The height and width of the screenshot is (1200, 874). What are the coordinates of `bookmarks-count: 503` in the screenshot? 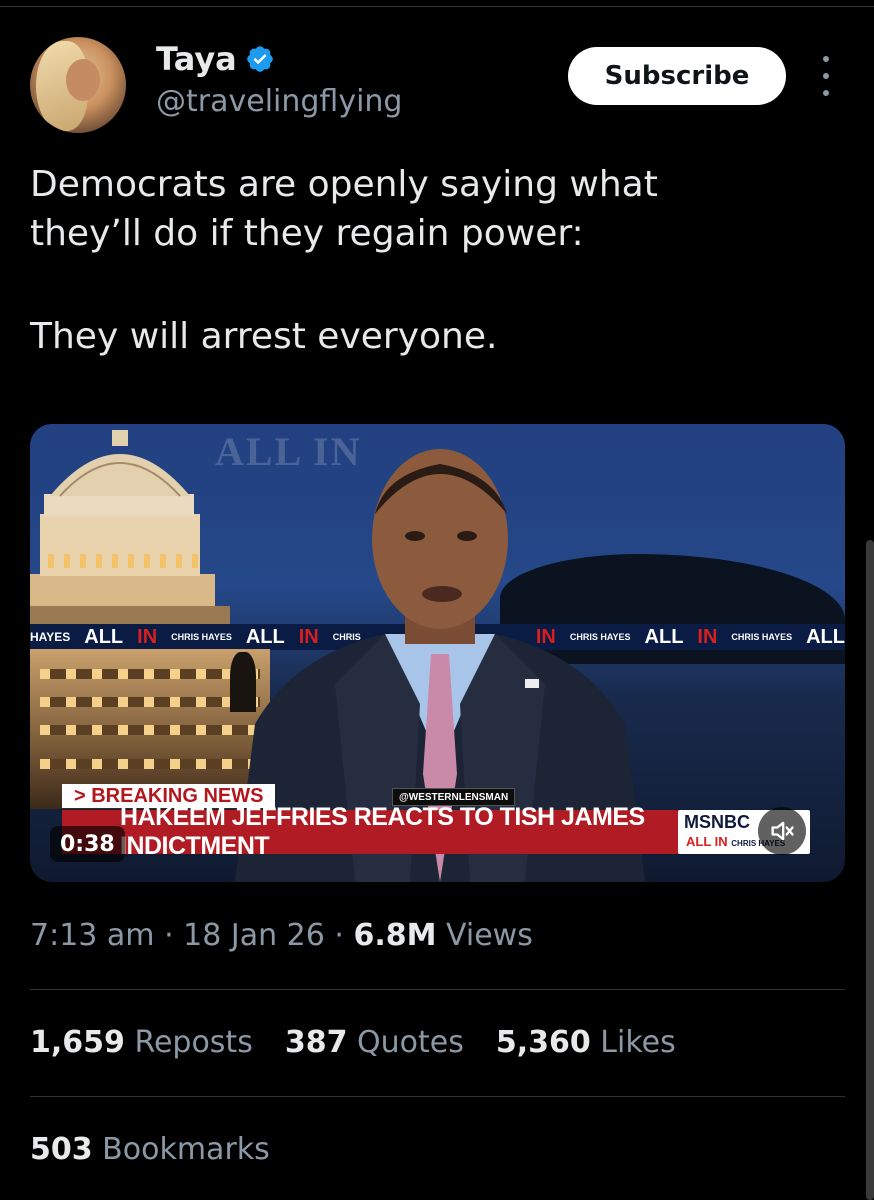 It's located at (61, 1149).